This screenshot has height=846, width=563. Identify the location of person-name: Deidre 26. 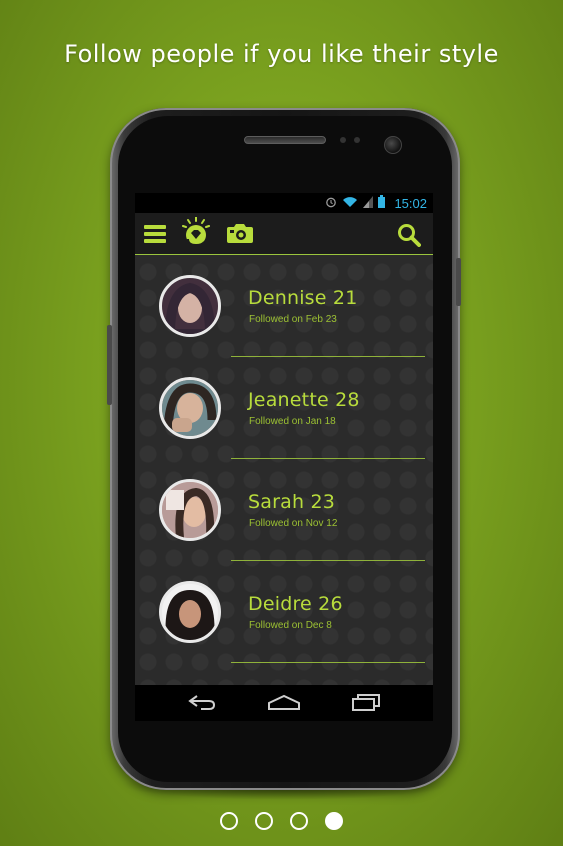
(295, 604).